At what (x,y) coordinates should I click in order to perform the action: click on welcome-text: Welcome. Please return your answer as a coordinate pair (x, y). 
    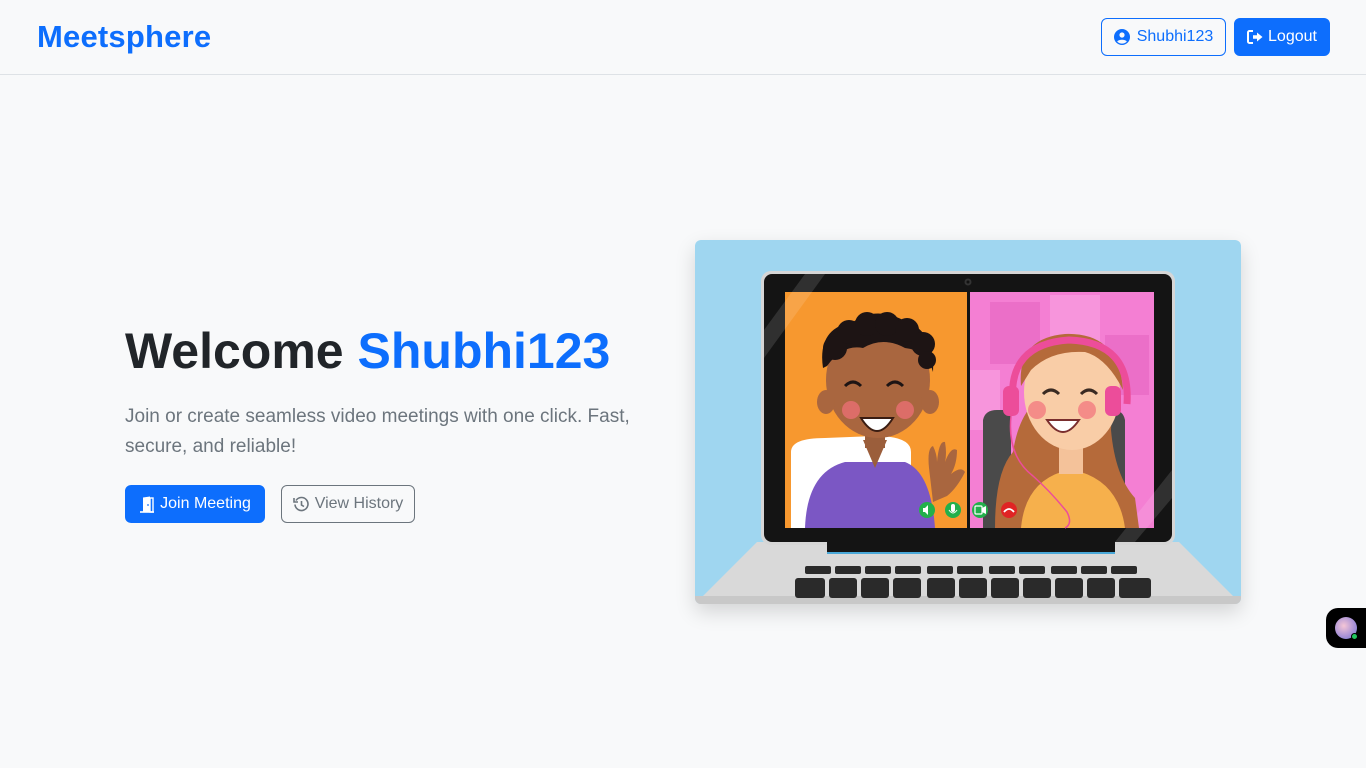
    Looking at the image, I should click on (234, 351).